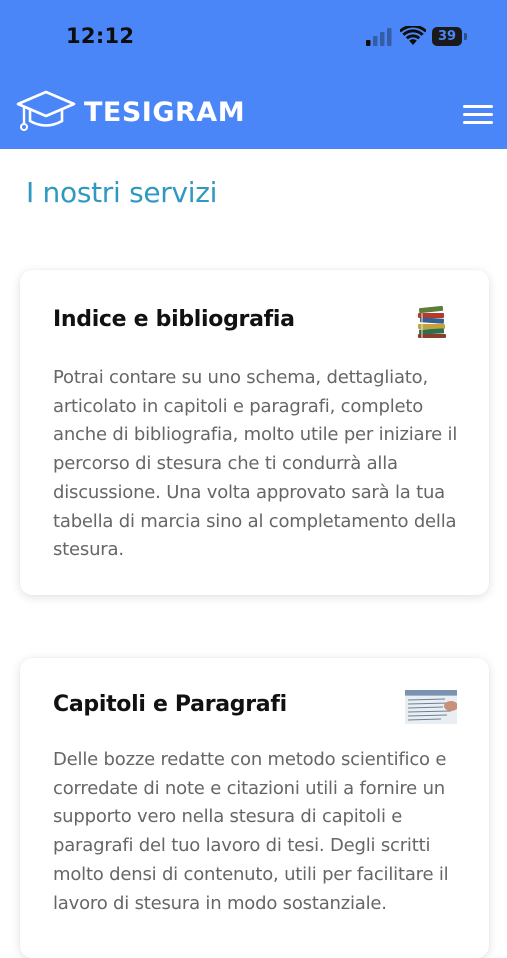 The height and width of the screenshot is (958, 507). What do you see at coordinates (253, 37) in the screenshot?
I see `status-bar: 12:12 39` at bounding box center [253, 37].